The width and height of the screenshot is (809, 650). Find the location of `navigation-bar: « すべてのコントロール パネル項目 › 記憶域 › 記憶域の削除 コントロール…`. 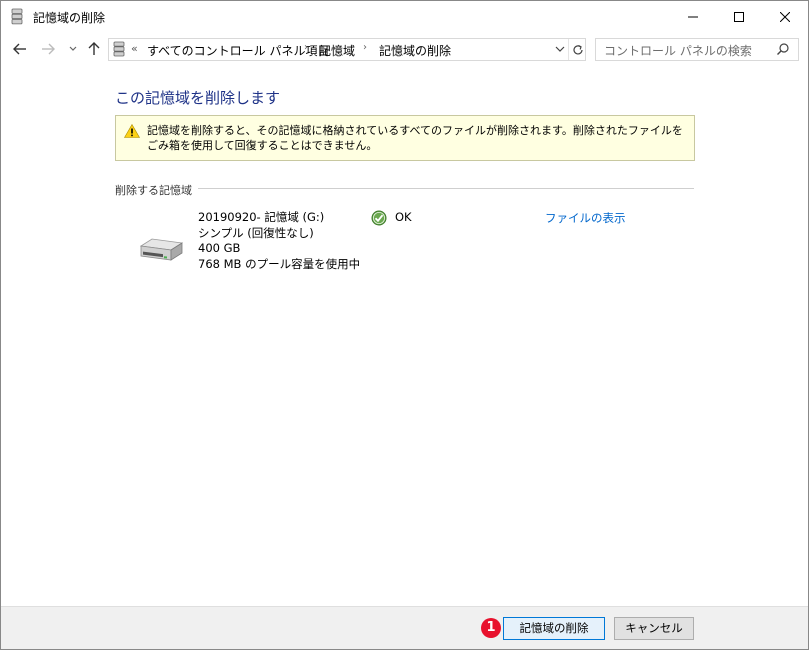

navigation-bar: « すべてのコントロール パネル項目 › 記憶域 › 記憶域の削除 コントロール… is located at coordinates (404, 49).